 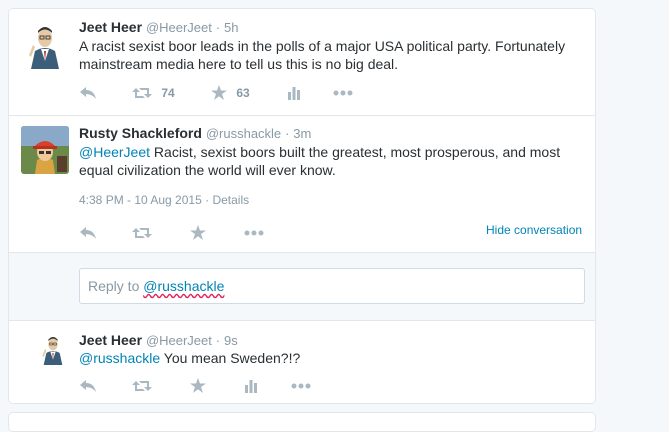 I want to click on timestamp: 5h, so click(x=231, y=27).